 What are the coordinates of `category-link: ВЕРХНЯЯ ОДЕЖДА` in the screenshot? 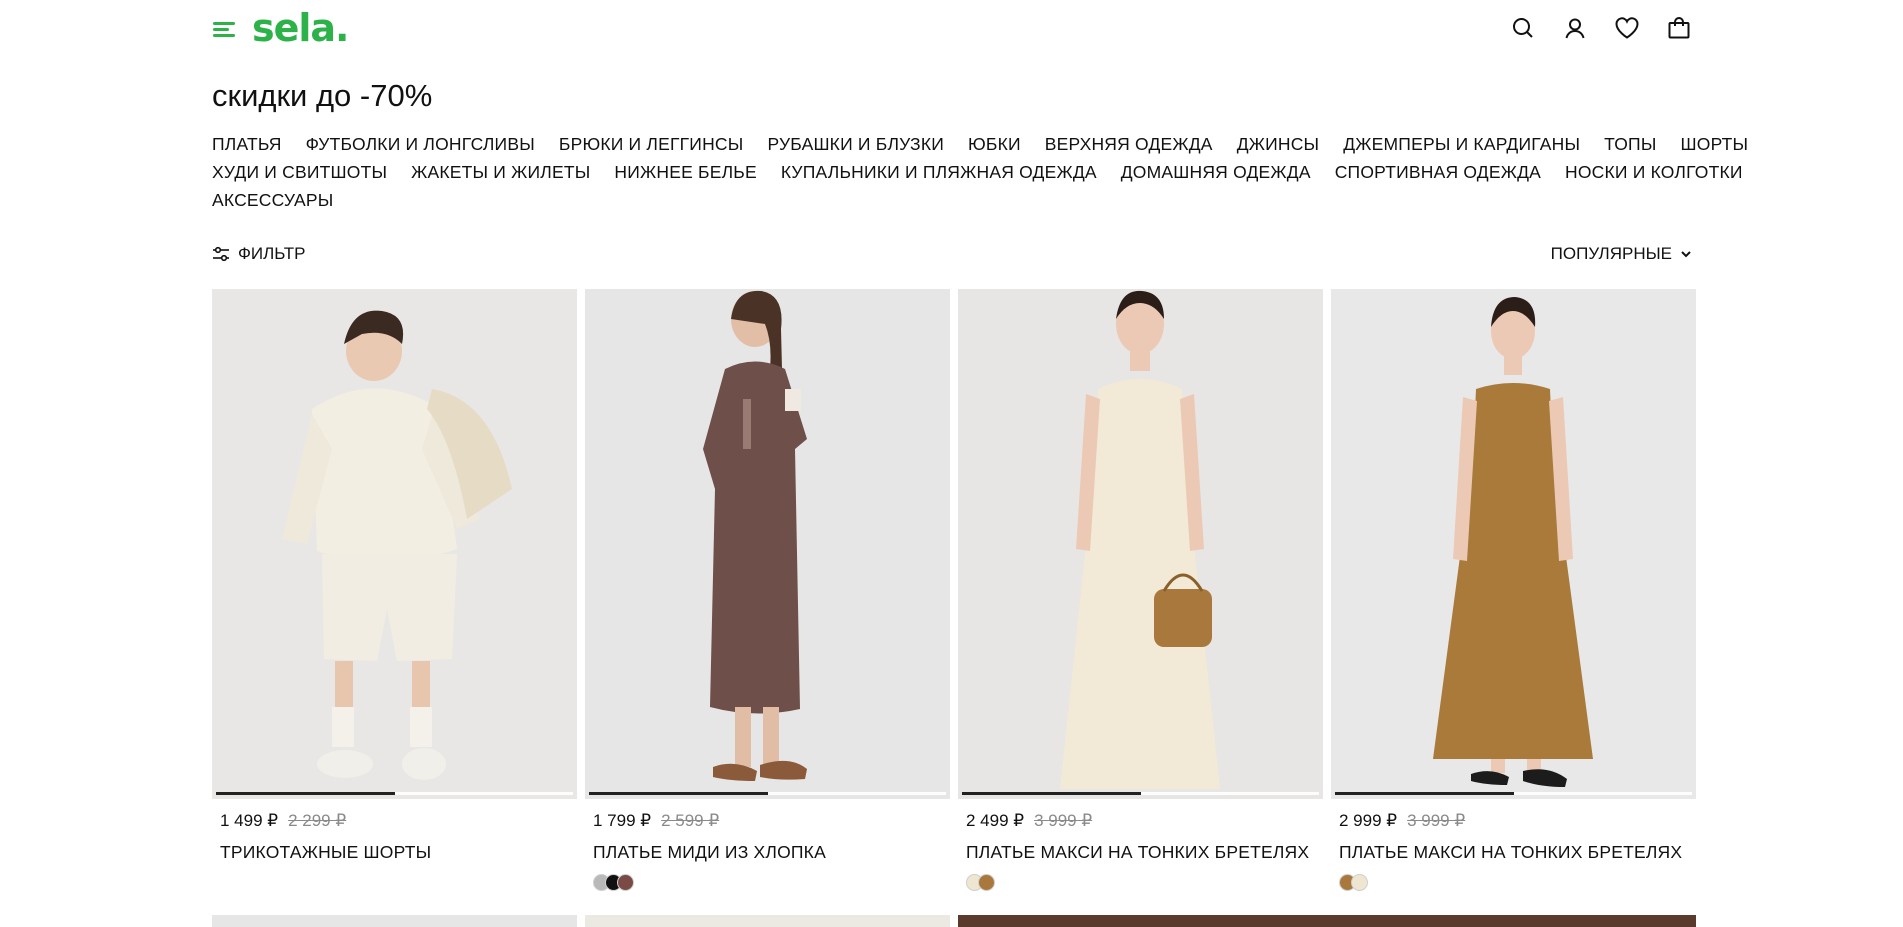 It's located at (1129, 144).